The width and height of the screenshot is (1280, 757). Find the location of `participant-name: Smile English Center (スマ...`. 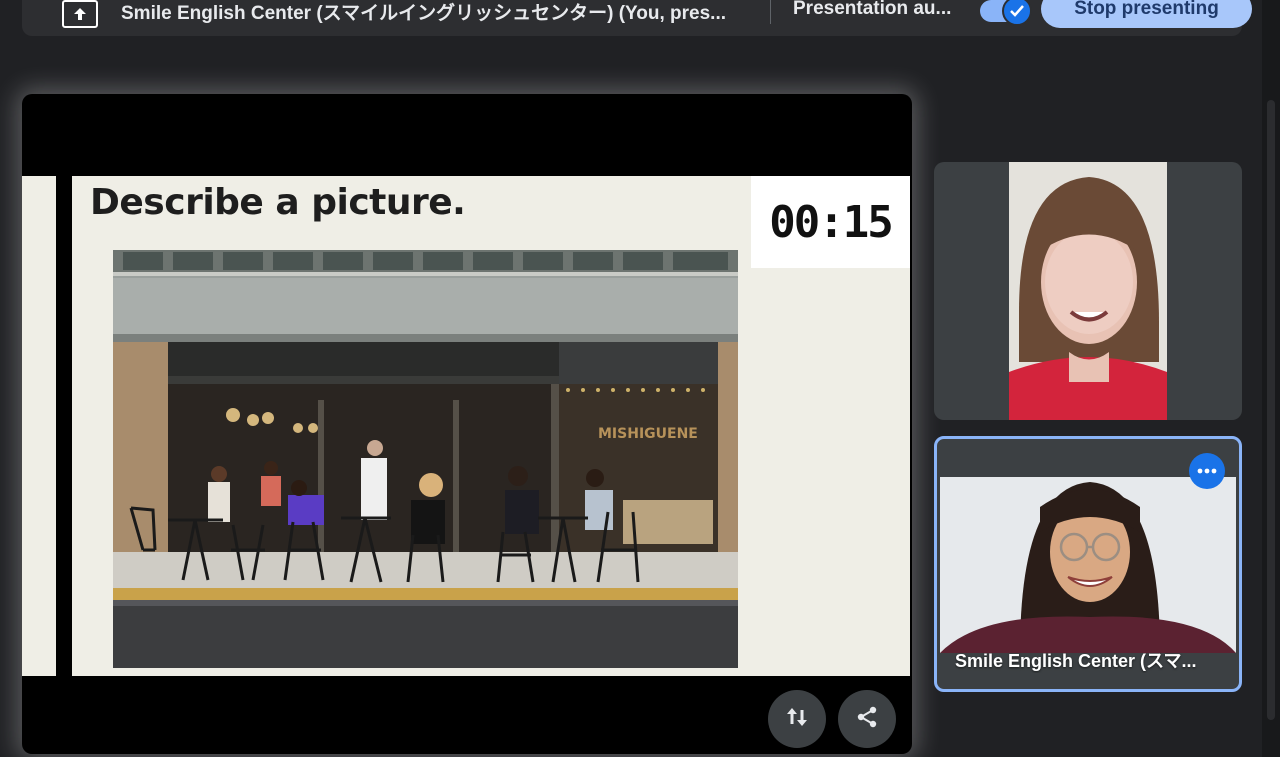

participant-name: Smile English Center (スマ... is located at coordinates (1076, 661).